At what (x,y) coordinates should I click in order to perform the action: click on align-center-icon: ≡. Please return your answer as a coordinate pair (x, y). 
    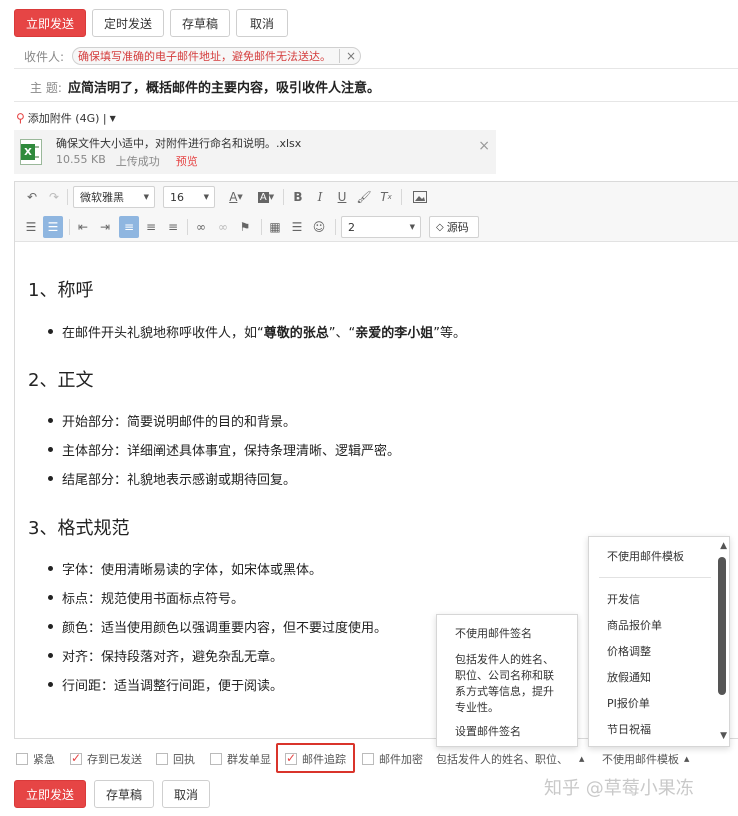
    Looking at the image, I should click on (151, 227).